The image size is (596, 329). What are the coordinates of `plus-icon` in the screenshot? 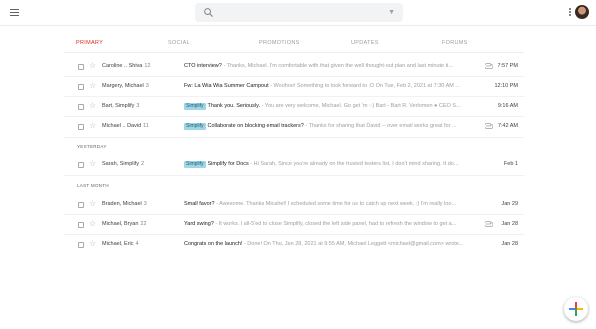 It's located at (576, 309).